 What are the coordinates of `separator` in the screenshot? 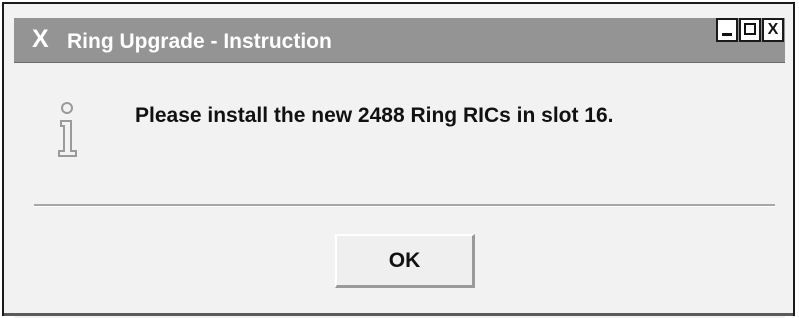 It's located at (404, 205).